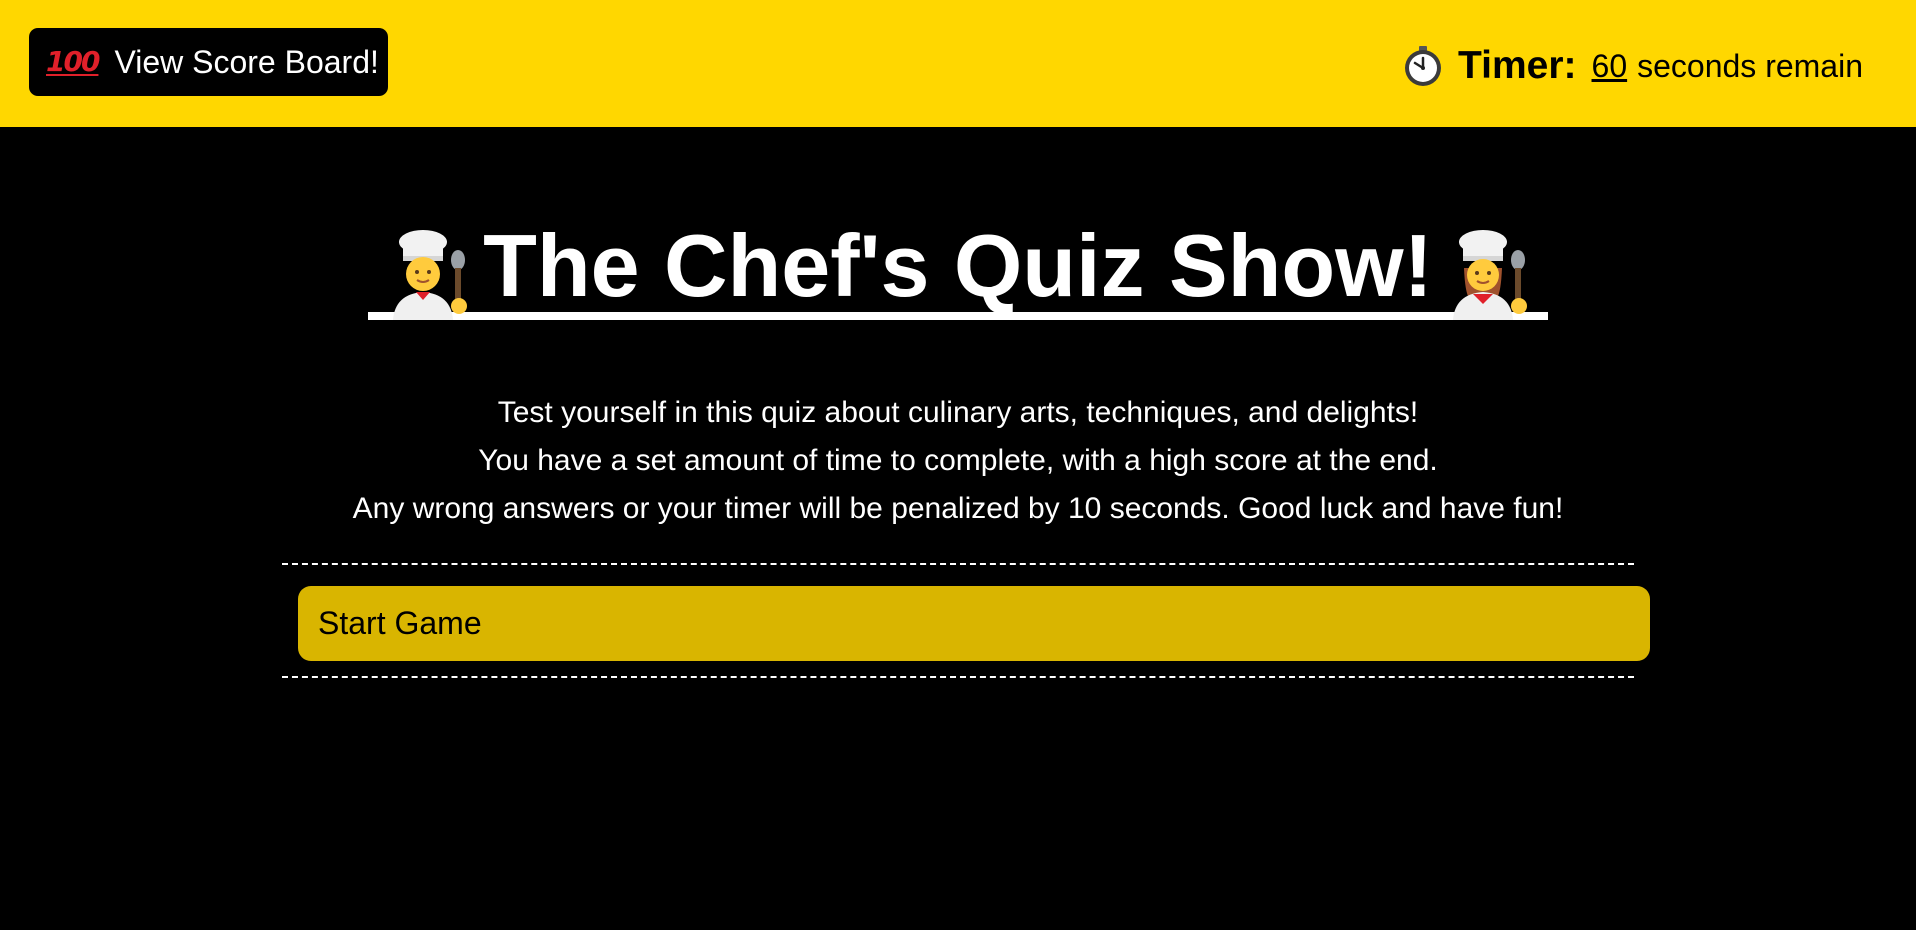 The image size is (1916, 930). I want to click on woman-cook-icon, so click(1489, 275).